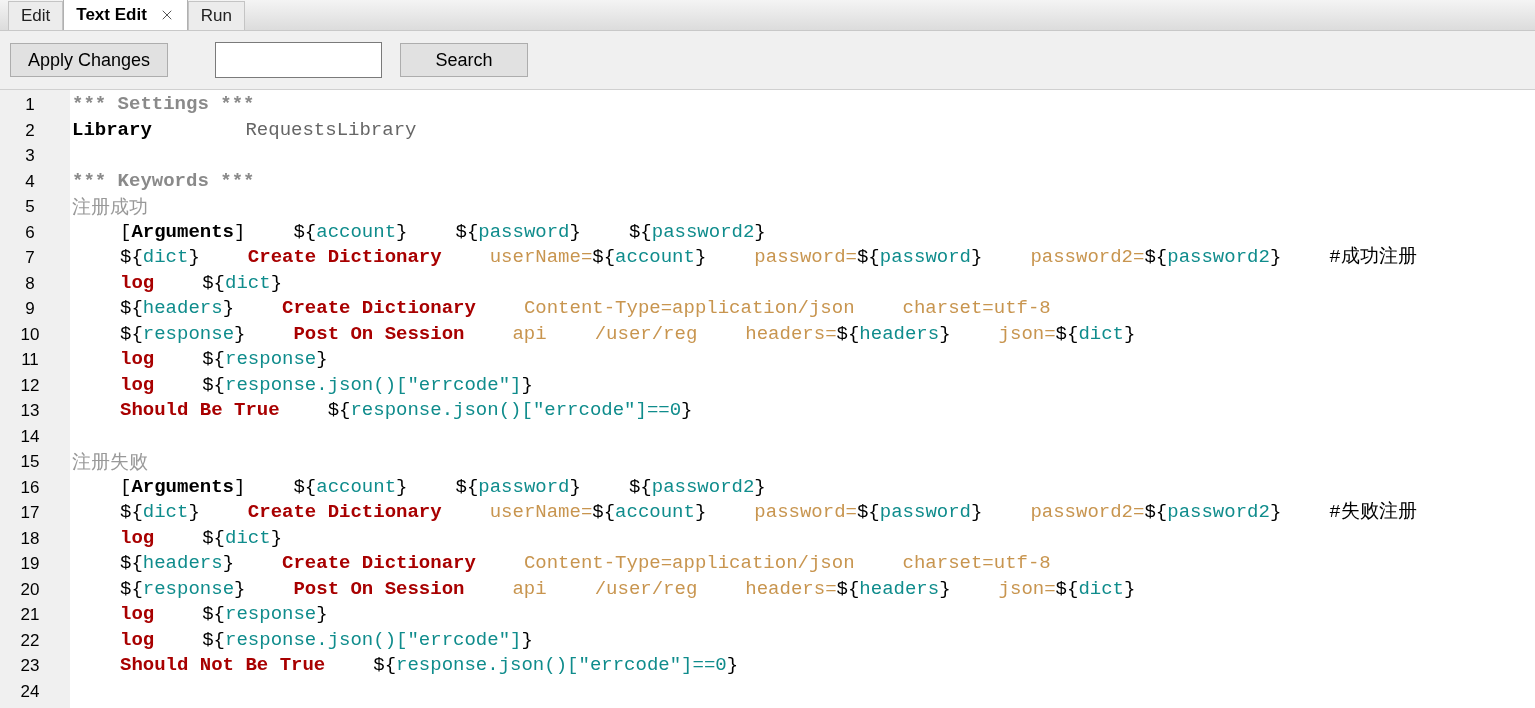 The image size is (1535, 708). Describe the element at coordinates (30, 563) in the screenshot. I see `line-number: 19` at that location.